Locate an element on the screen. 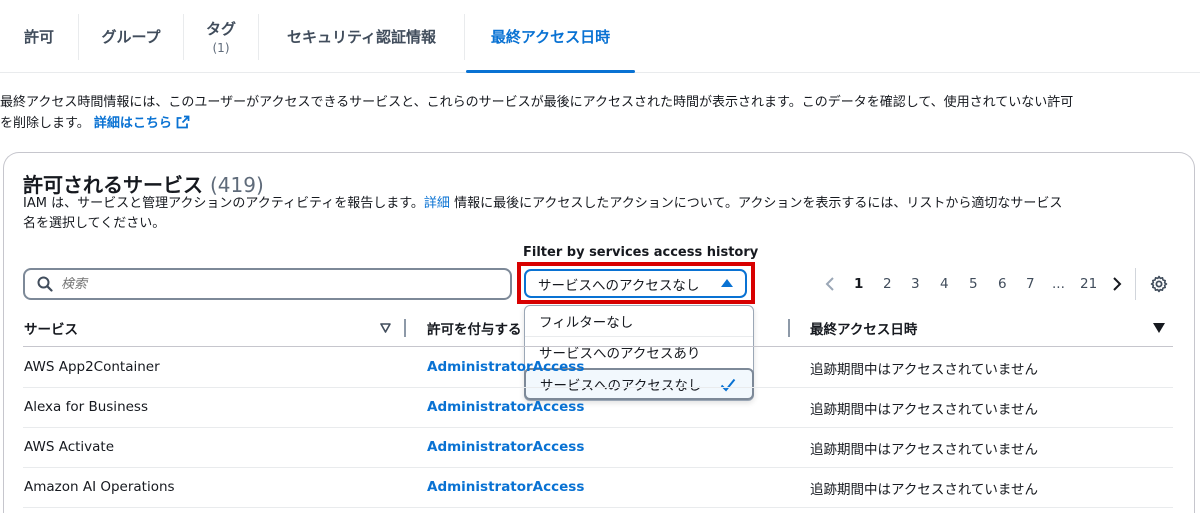 This screenshot has width=1200, height=513. option-label: サービスへのアクセスなし is located at coordinates (621, 386).